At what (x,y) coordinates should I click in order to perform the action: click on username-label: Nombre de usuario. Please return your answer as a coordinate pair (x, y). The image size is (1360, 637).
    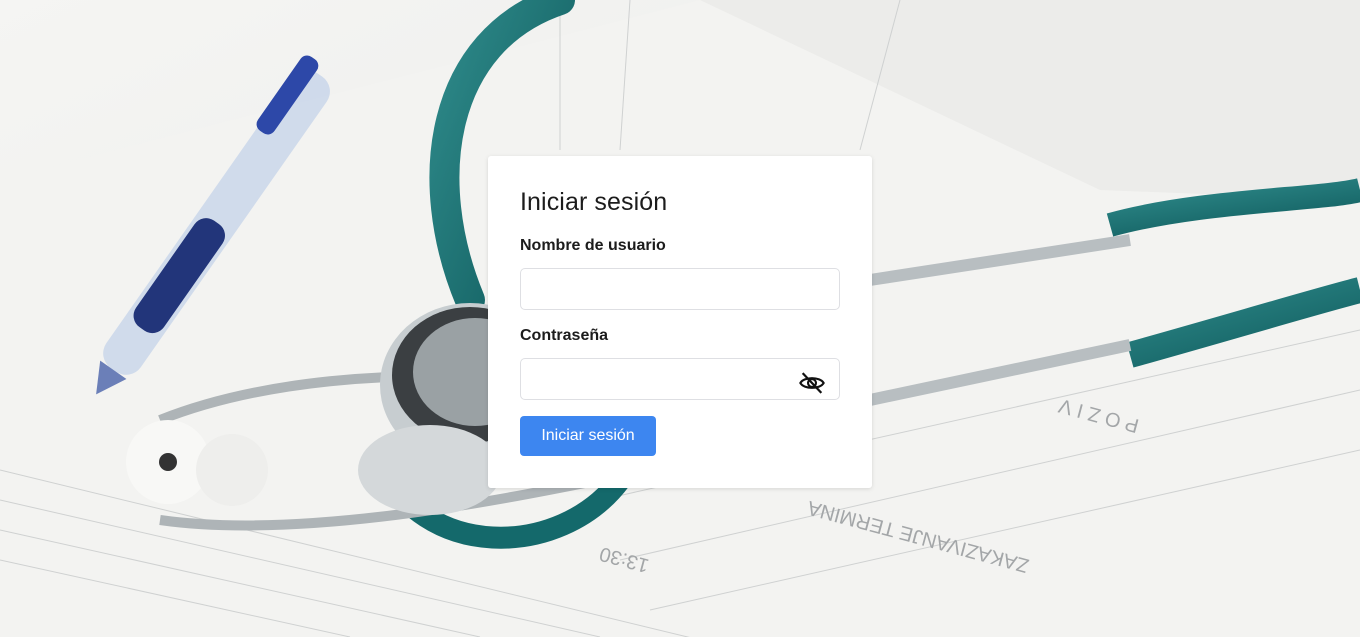
    Looking at the image, I should click on (593, 245).